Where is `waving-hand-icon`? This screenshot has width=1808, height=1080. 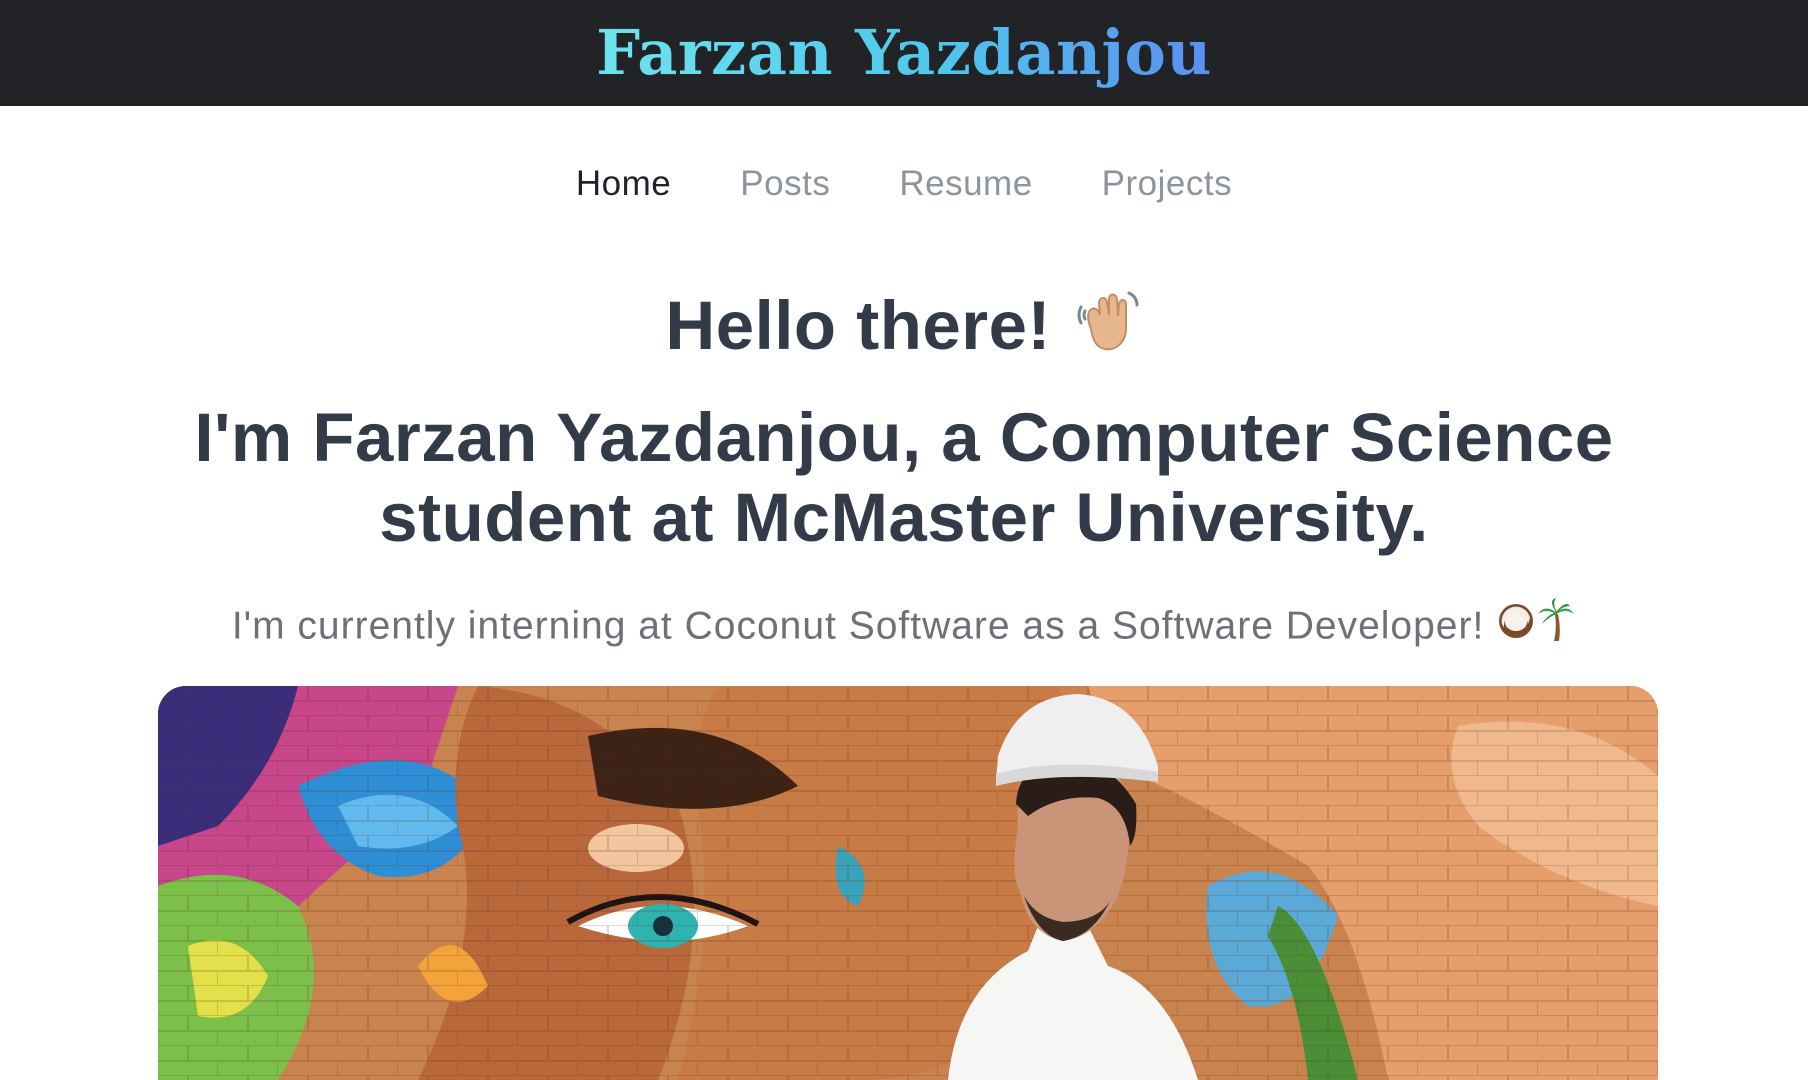
waving-hand-icon is located at coordinates (1107, 330).